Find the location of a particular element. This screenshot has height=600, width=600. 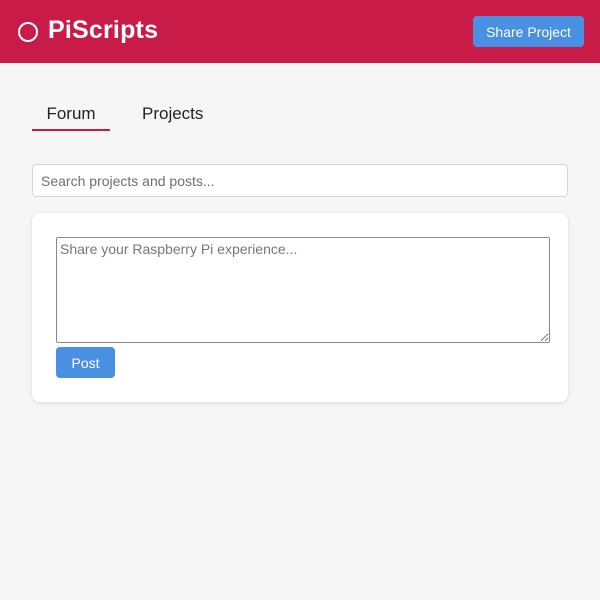

logo-circle-icon is located at coordinates (28, 32).